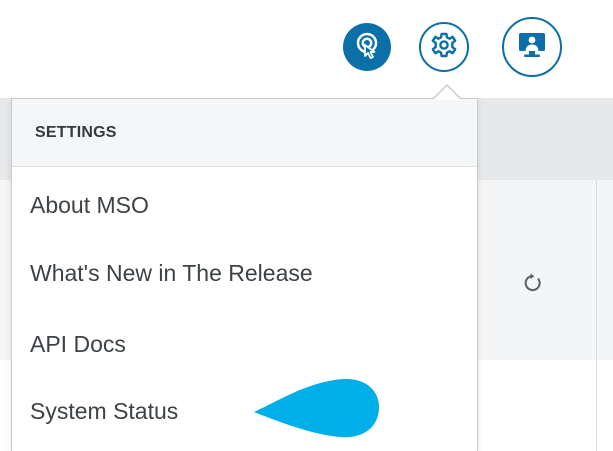  Describe the element at coordinates (533, 283) in the screenshot. I see `refresh-icon` at that location.